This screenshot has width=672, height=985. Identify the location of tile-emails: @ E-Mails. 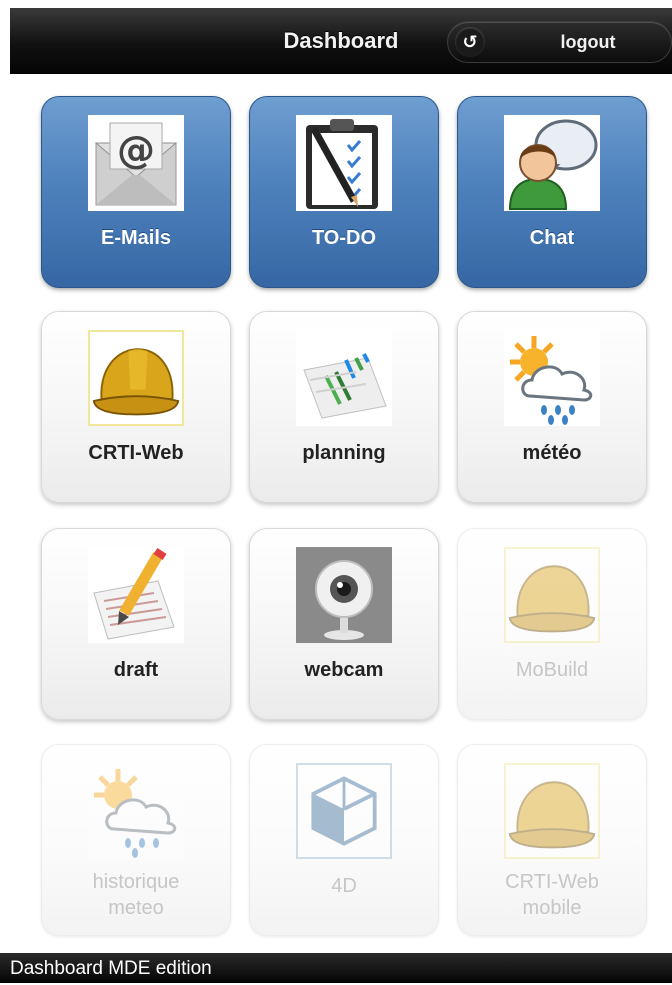
(136, 192).